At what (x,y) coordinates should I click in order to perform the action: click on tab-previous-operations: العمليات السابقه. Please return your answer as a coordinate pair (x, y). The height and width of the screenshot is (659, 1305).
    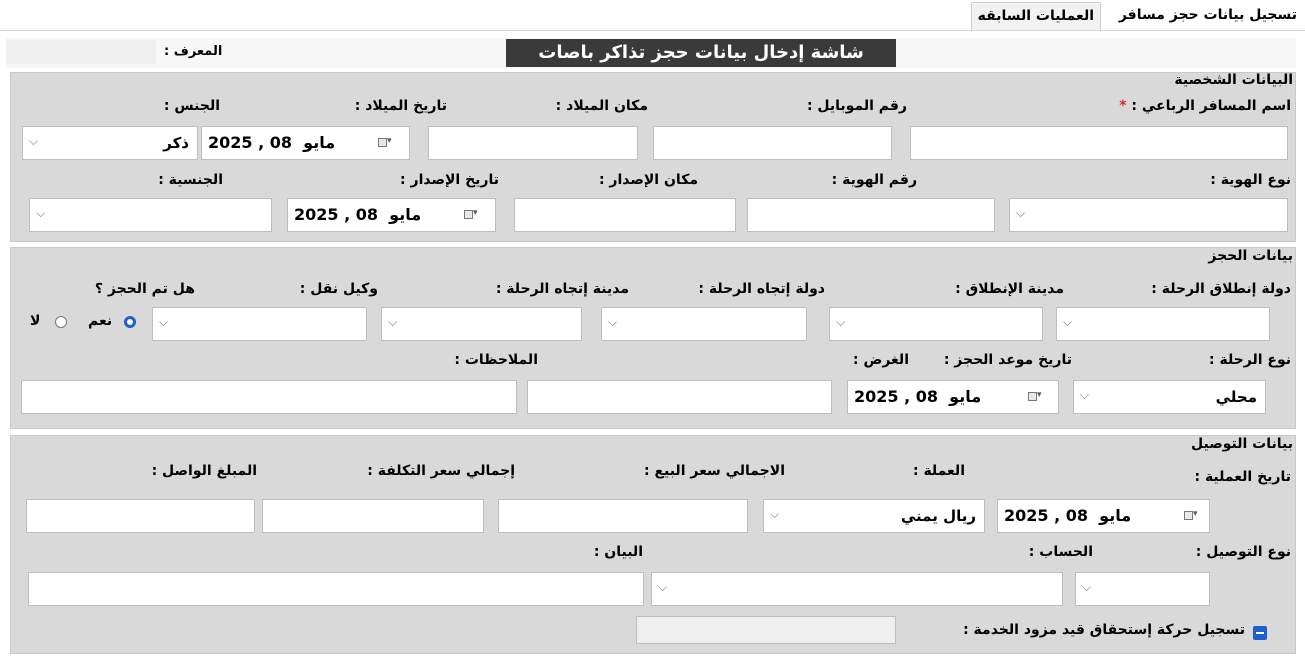
    Looking at the image, I should click on (1035, 16).